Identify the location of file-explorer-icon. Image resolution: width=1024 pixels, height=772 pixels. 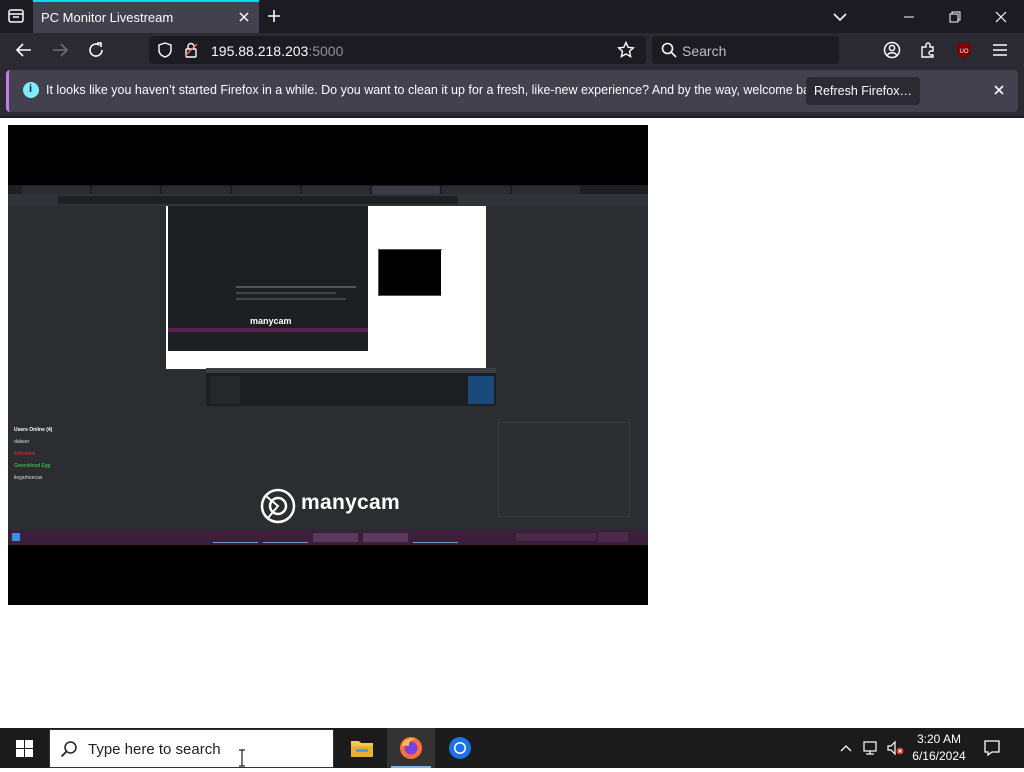
(362, 748).